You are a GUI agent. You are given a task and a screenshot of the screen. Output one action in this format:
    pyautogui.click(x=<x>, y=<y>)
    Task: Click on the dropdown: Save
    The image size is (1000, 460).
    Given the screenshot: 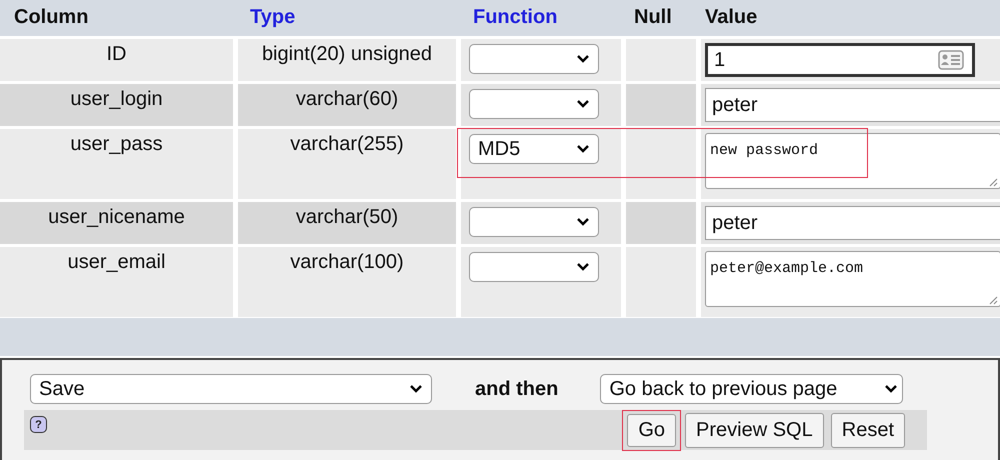 What is the action you would take?
    pyautogui.click(x=231, y=389)
    